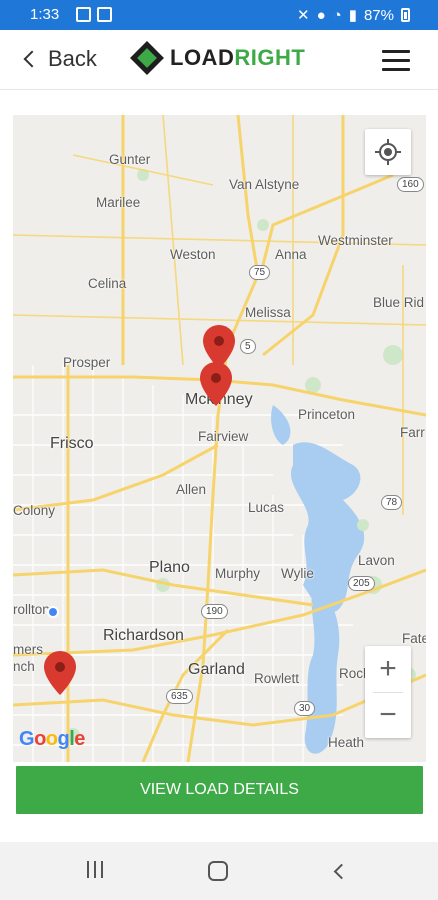 This screenshot has height=900, width=438. Describe the element at coordinates (45, 14) in the screenshot. I see `status-time: 1:33` at that location.